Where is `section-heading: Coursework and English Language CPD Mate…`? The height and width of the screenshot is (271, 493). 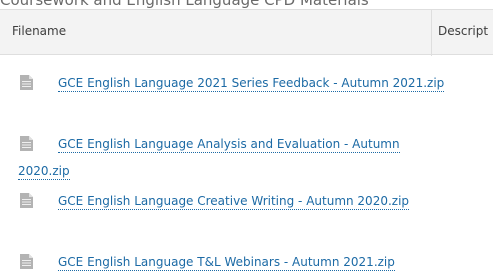 section-heading: Coursework and English Language CPD Mate… is located at coordinates (184, 4).